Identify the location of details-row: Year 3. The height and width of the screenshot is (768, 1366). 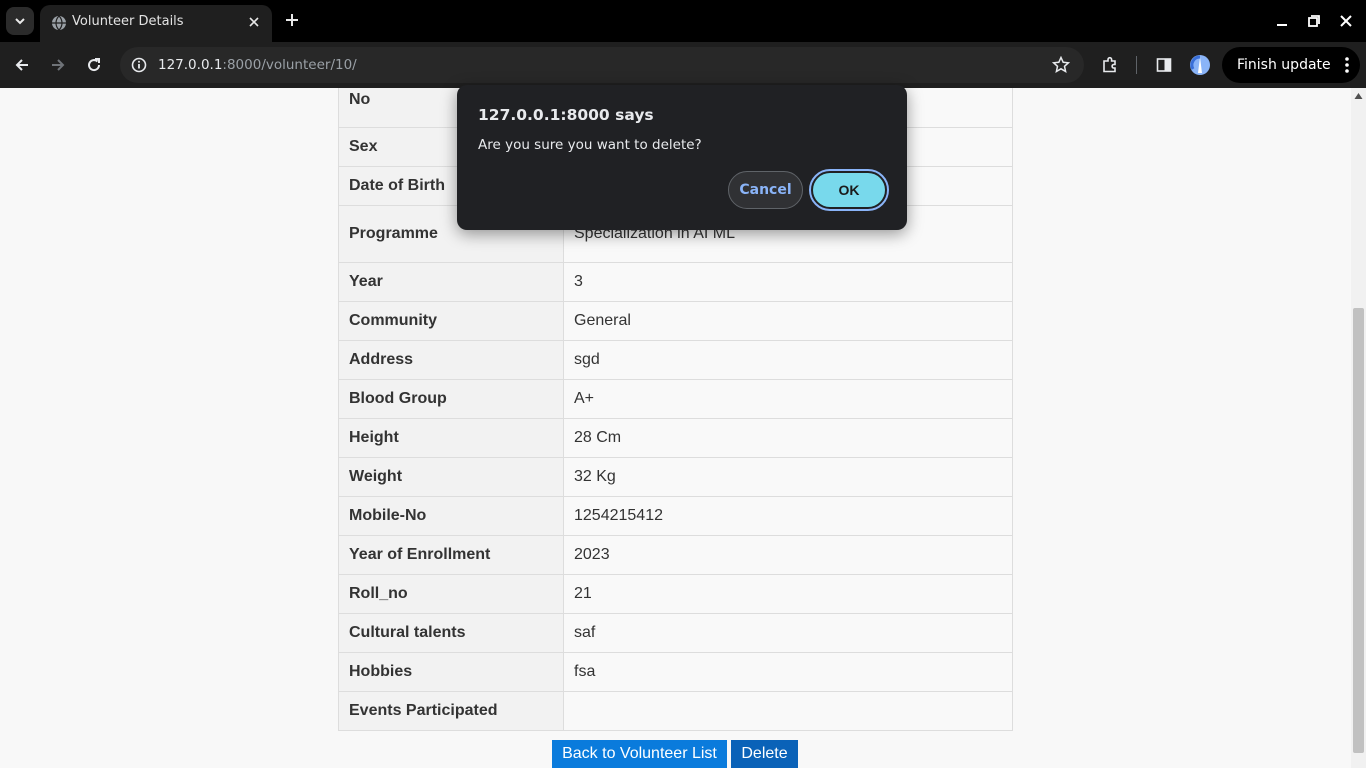
(675, 282).